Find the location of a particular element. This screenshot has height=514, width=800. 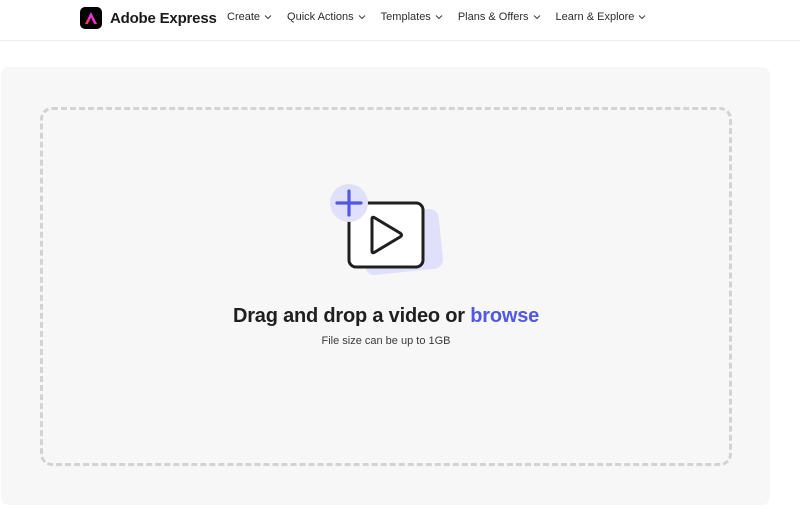

nav-item-templates: Templates is located at coordinates (412, 17).